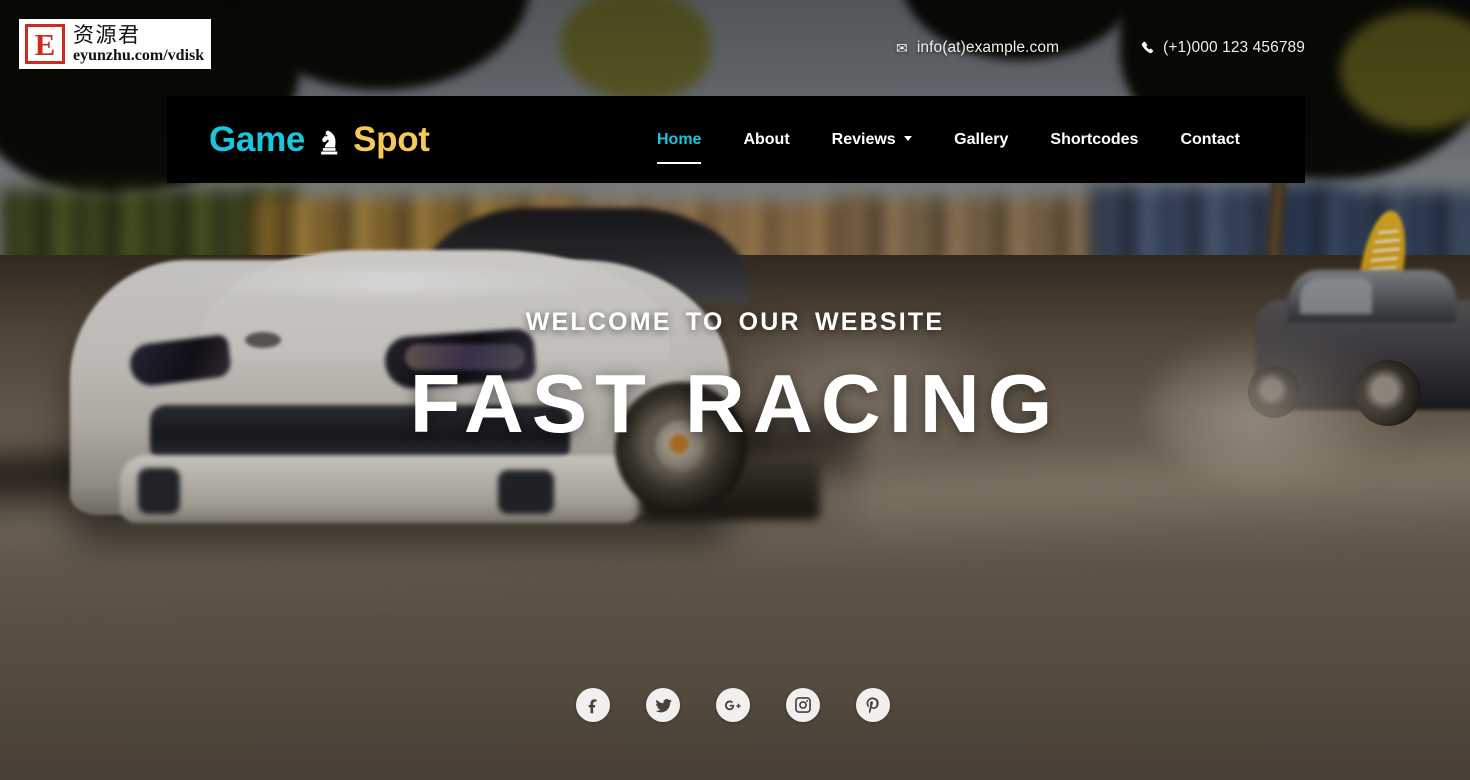 Image resolution: width=1470 pixels, height=780 pixels. I want to click on social-links, so click(734, 705).